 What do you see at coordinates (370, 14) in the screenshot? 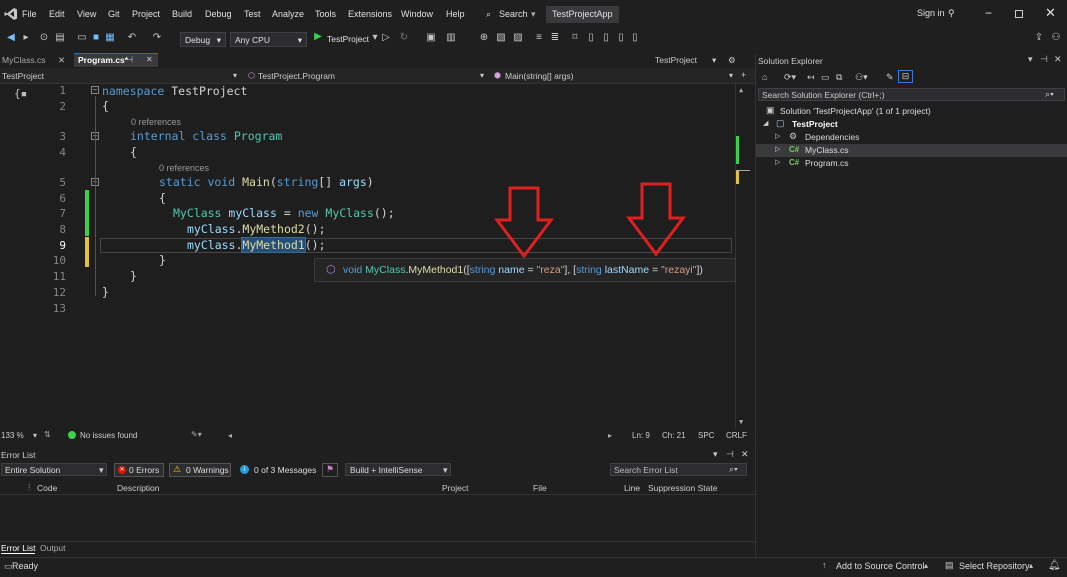
I see `menu-extensions: Extensions` at bounding box center [370, 14].